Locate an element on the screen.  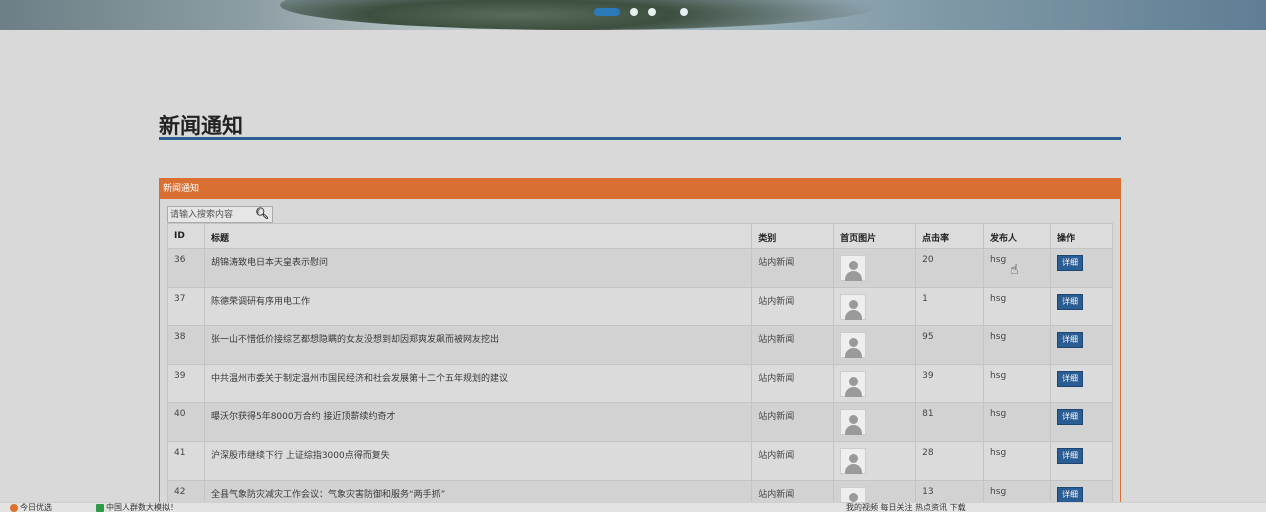
row-clicks: 95 is located at coordinates (950, 345).